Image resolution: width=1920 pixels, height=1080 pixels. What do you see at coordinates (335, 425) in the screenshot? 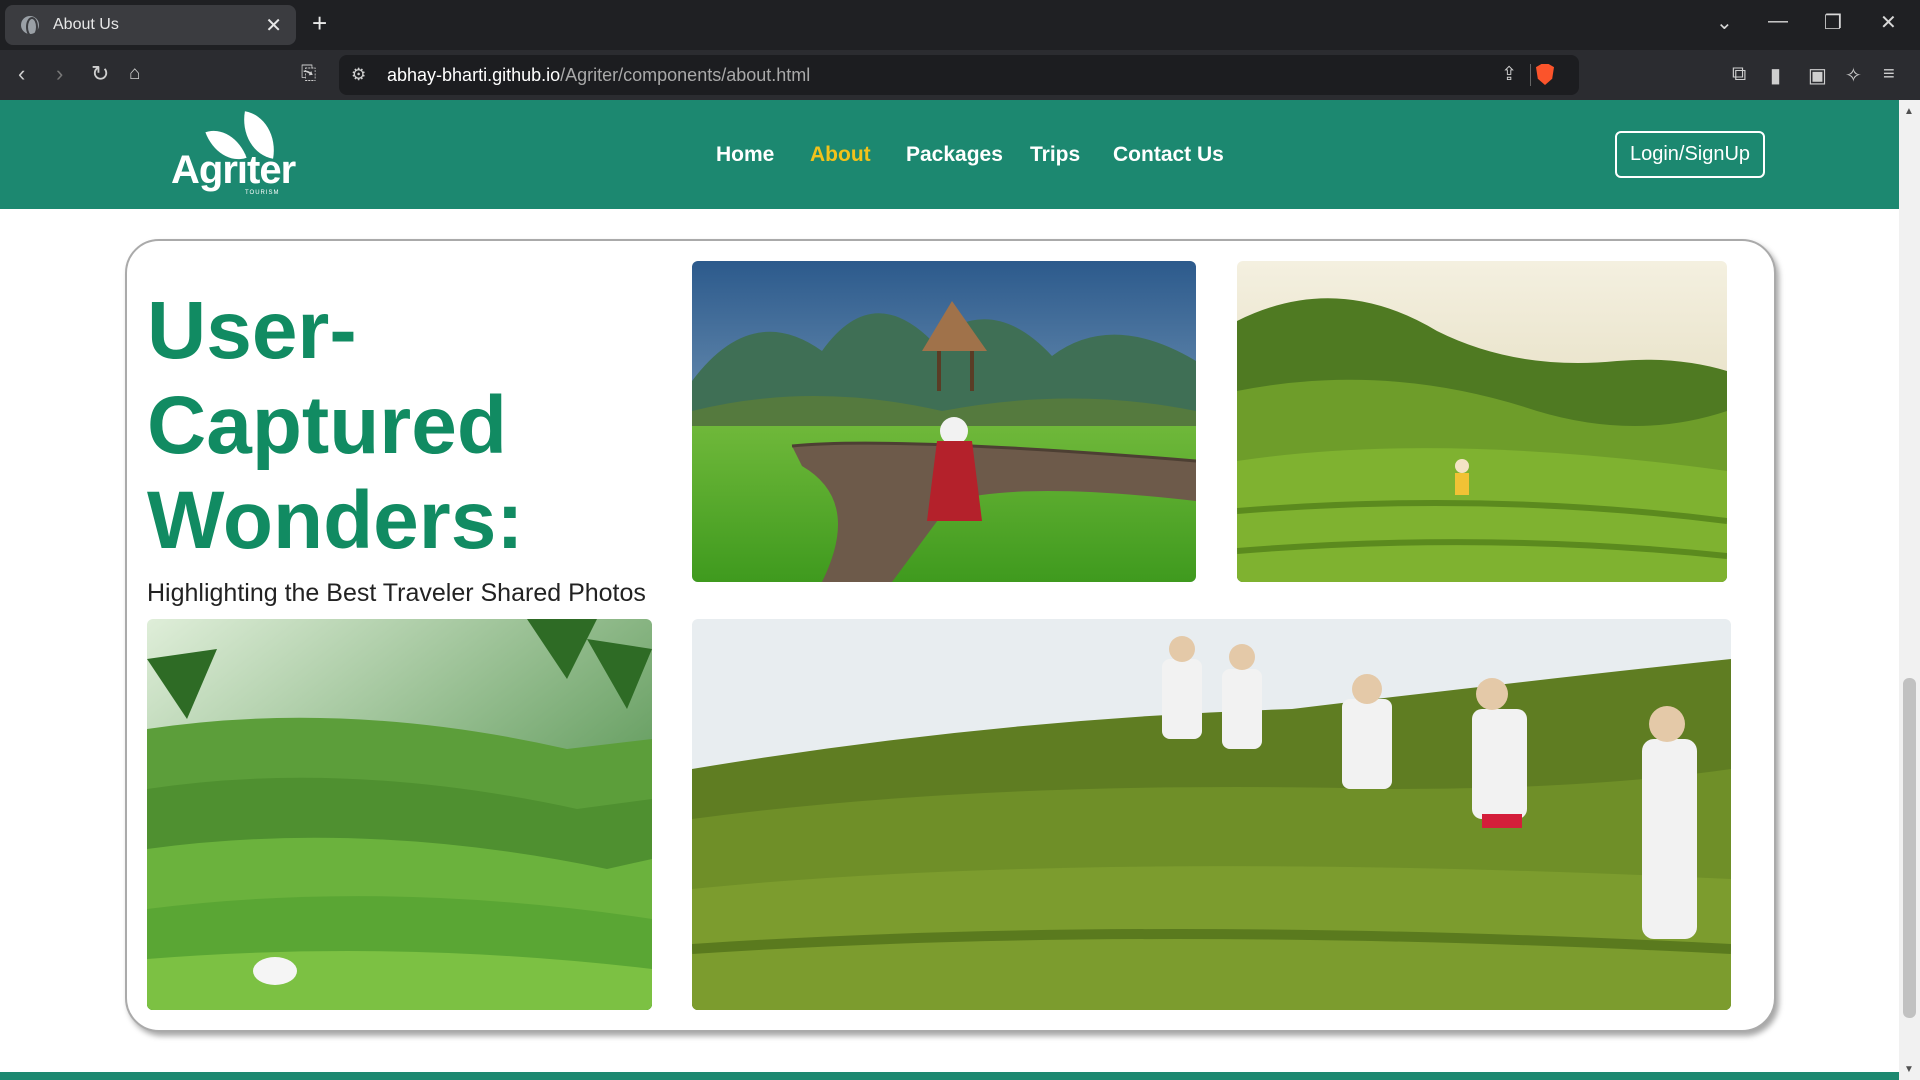
I see `gallery-heading: User-Captured Wonders:` at bounding box center [335, 425].